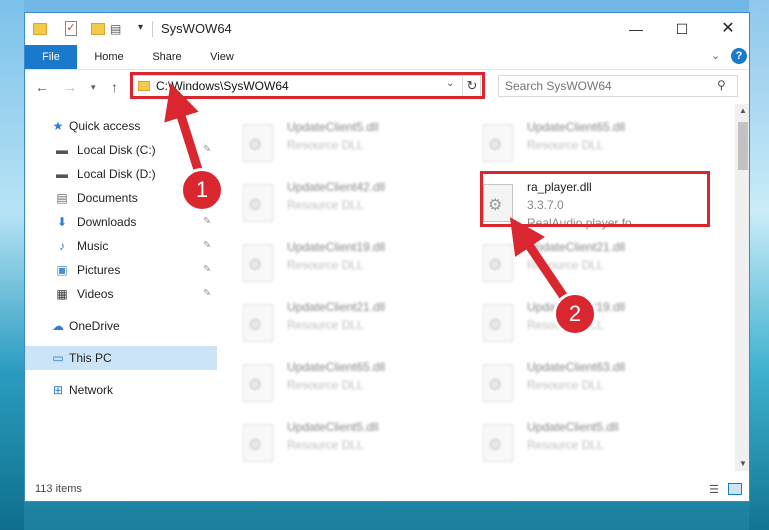  What do you see at coordinates (121, 294) in the screenshot?
I see `sidebar-item-videos: ▦ Videos ✎` at bounding box center [121, 294].